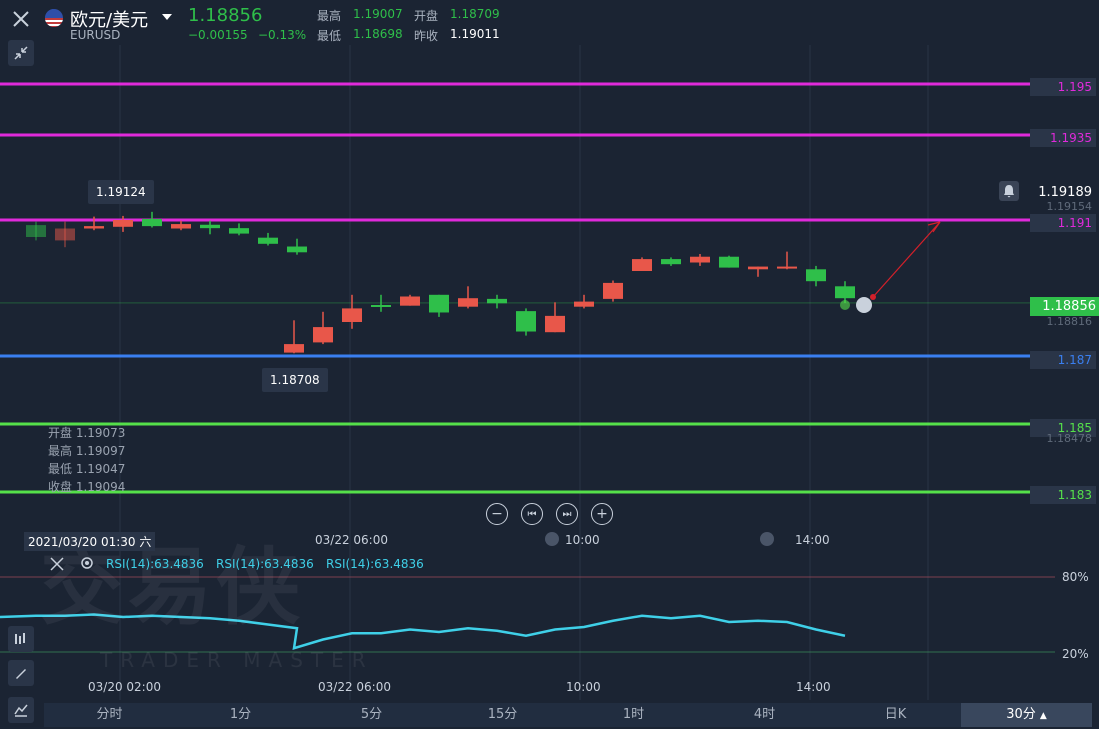 This screenshot has height=729, width=1099. Describe the element at coordinates (845, 305) in the screenshot. I see `current-dot` at that location.